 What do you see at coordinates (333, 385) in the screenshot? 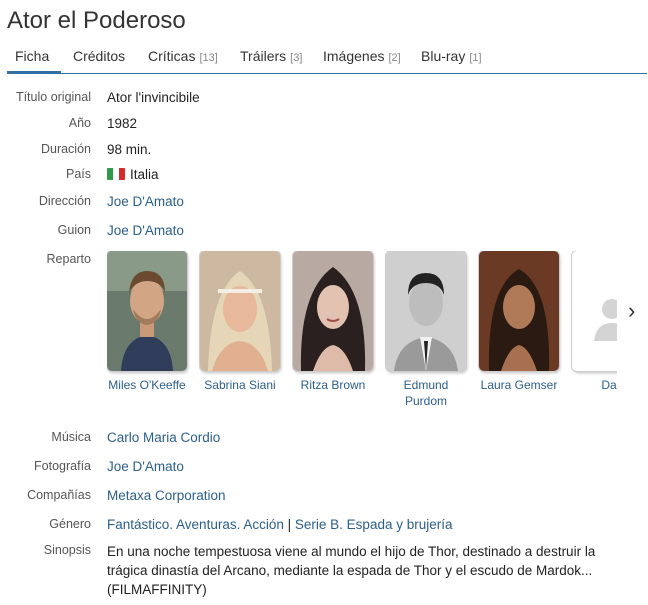
I see `actor-name-link: Ritza Brown` at bounding box center [333, 385].